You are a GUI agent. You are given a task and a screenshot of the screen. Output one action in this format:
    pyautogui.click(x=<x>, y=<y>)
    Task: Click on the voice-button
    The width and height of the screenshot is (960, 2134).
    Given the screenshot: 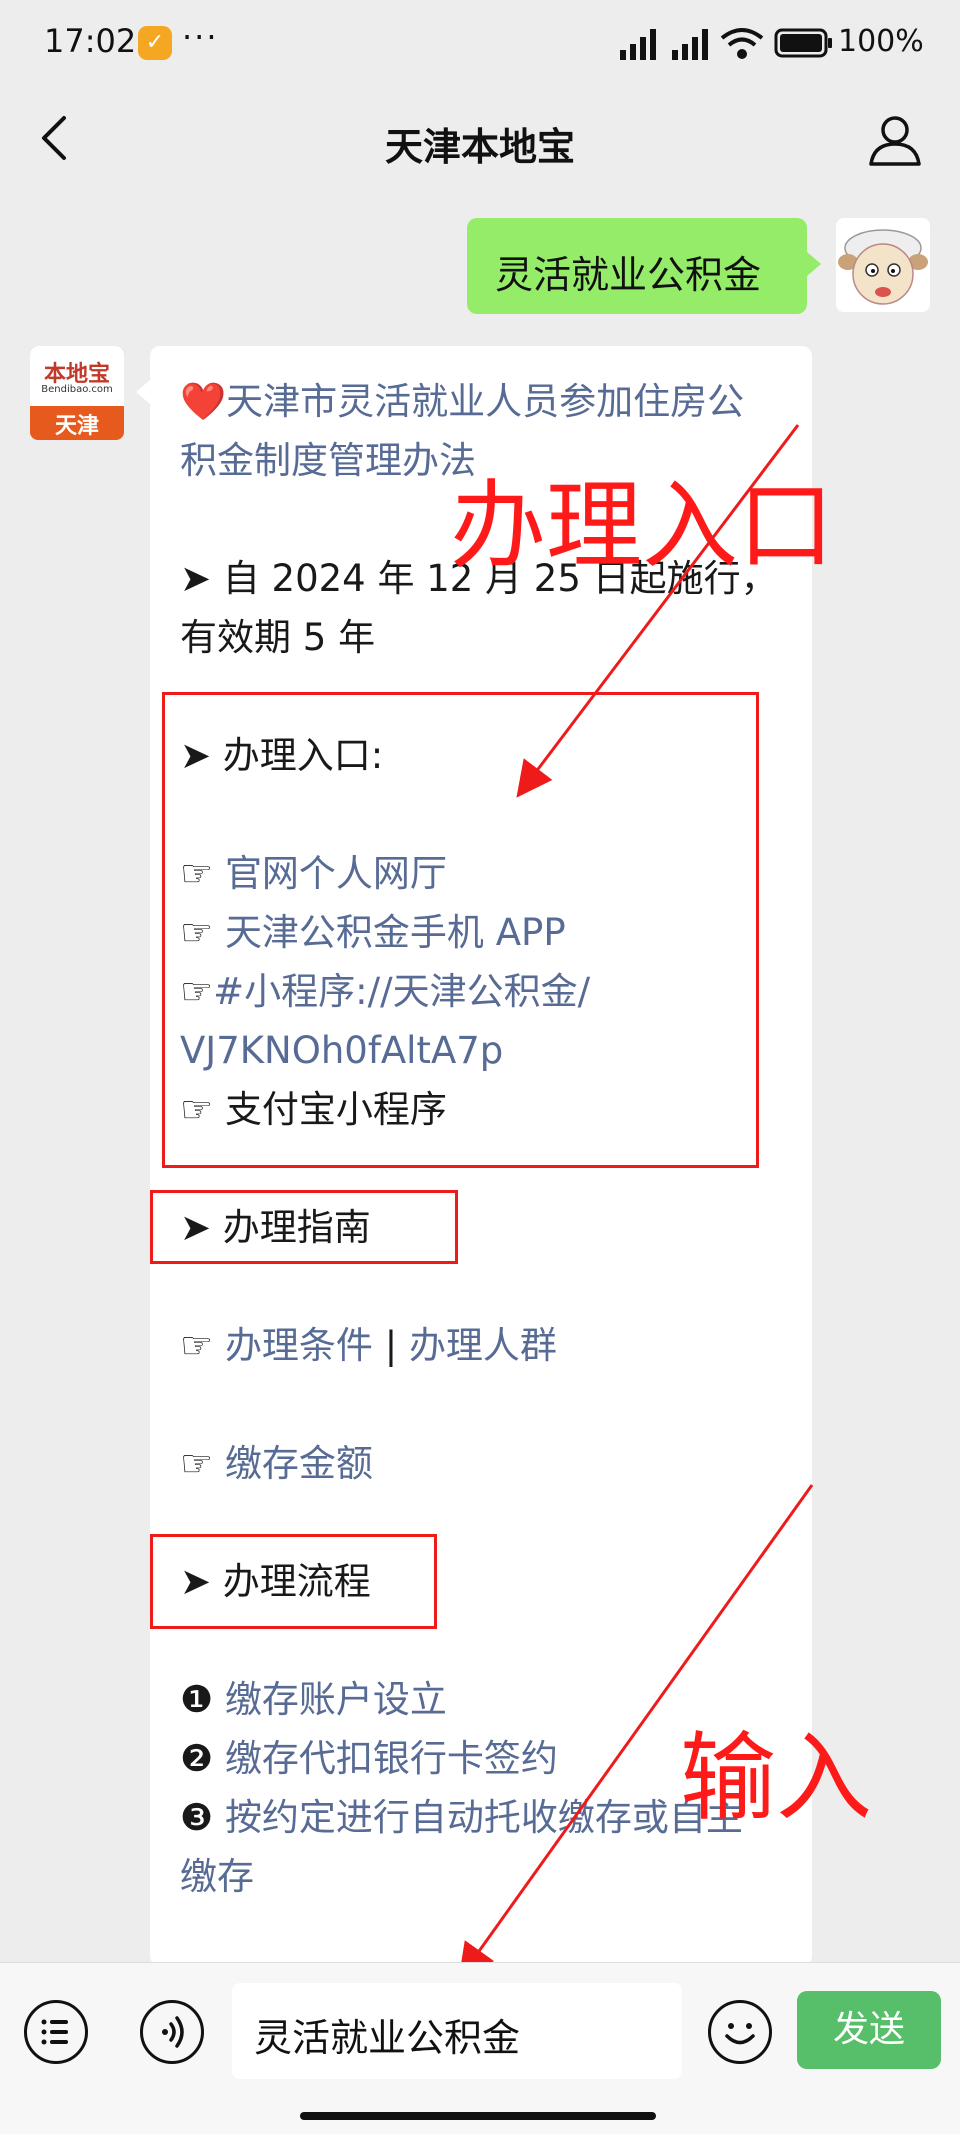 What is the action you would take?
    pyautogui.click(x=172, y=2032)
    